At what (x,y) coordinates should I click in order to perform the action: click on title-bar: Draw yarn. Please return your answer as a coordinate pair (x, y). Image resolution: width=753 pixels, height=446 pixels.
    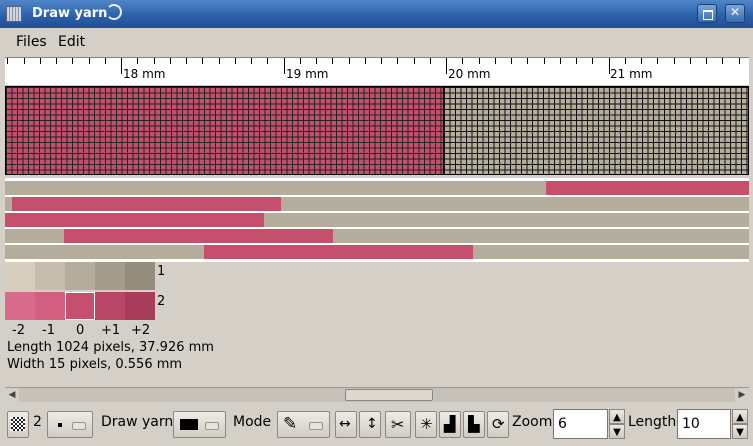
    Looking at the image, I should click on (376, 14).